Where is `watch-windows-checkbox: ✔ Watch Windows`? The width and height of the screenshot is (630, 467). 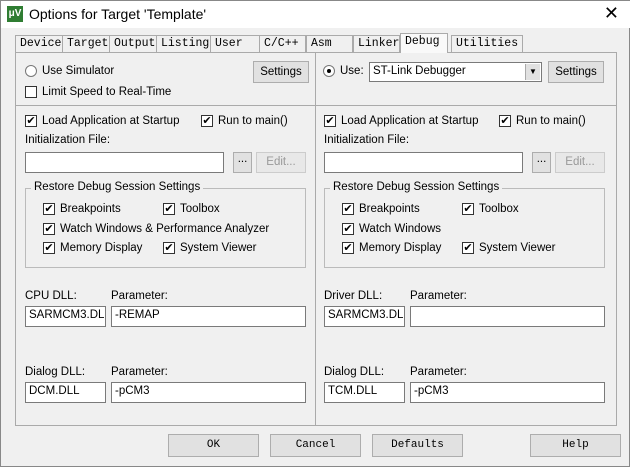
watch-windows-checkbox: ✔ Watch Windows is located at coordinates (391, 229).